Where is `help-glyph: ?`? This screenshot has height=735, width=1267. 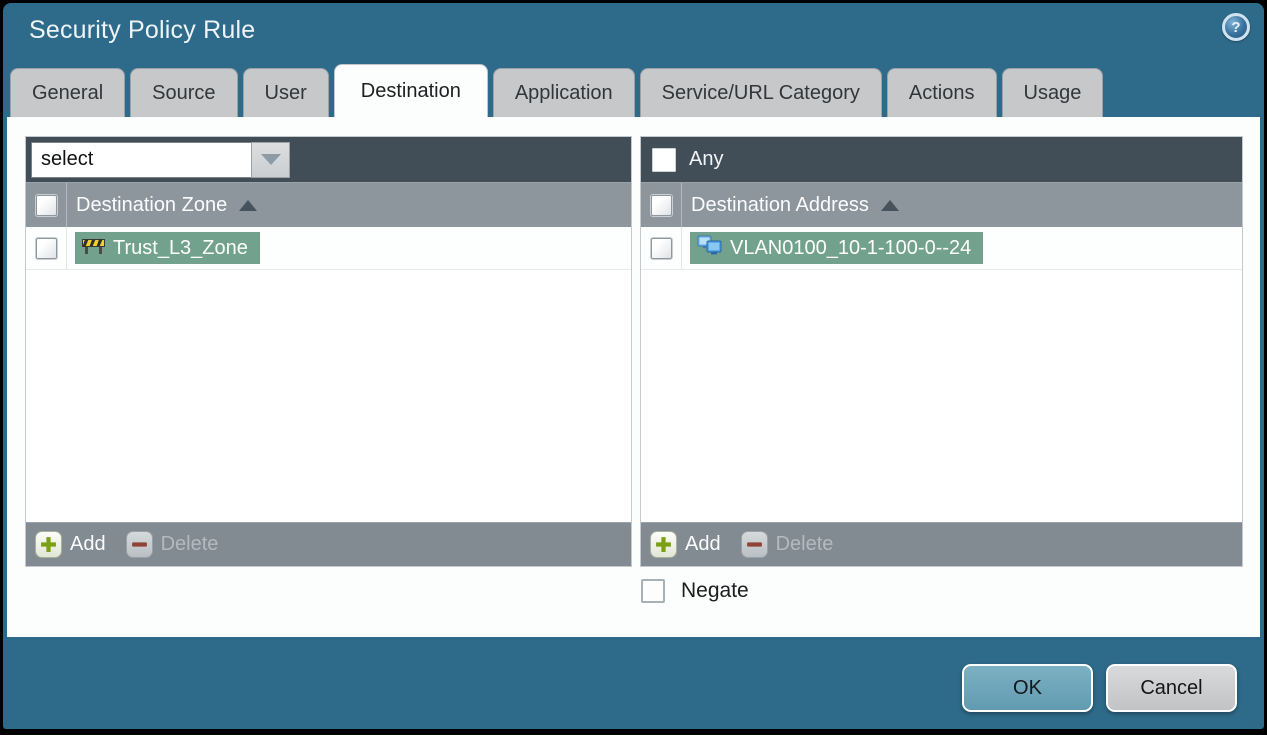
help-glyph: ? is located at coordinates (1236, 27).